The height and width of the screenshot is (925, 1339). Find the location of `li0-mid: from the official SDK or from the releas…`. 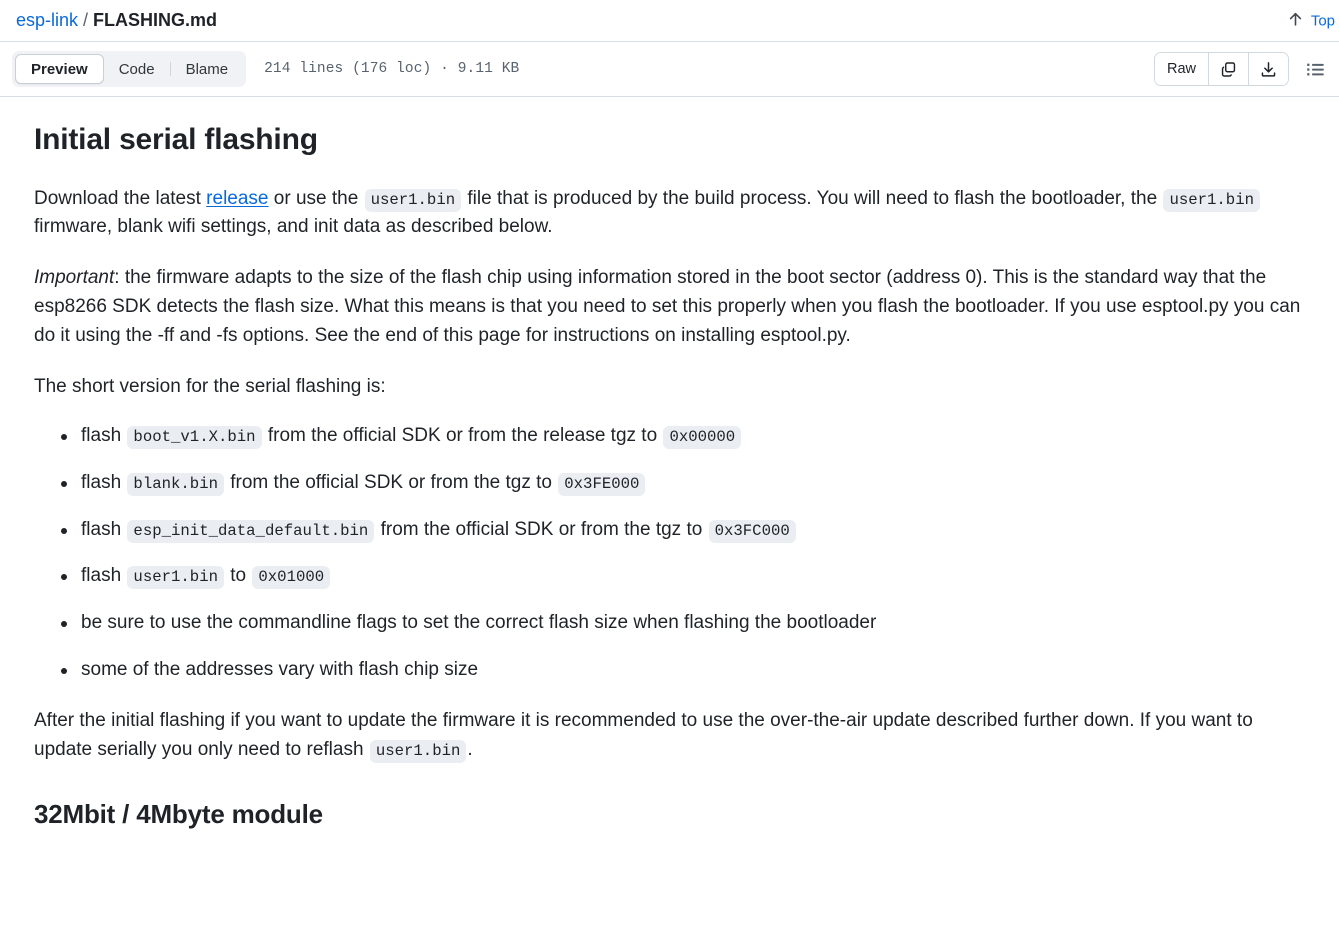

li0-mid: from the official SDK or from the releas… is located at coordinates (462, 435).